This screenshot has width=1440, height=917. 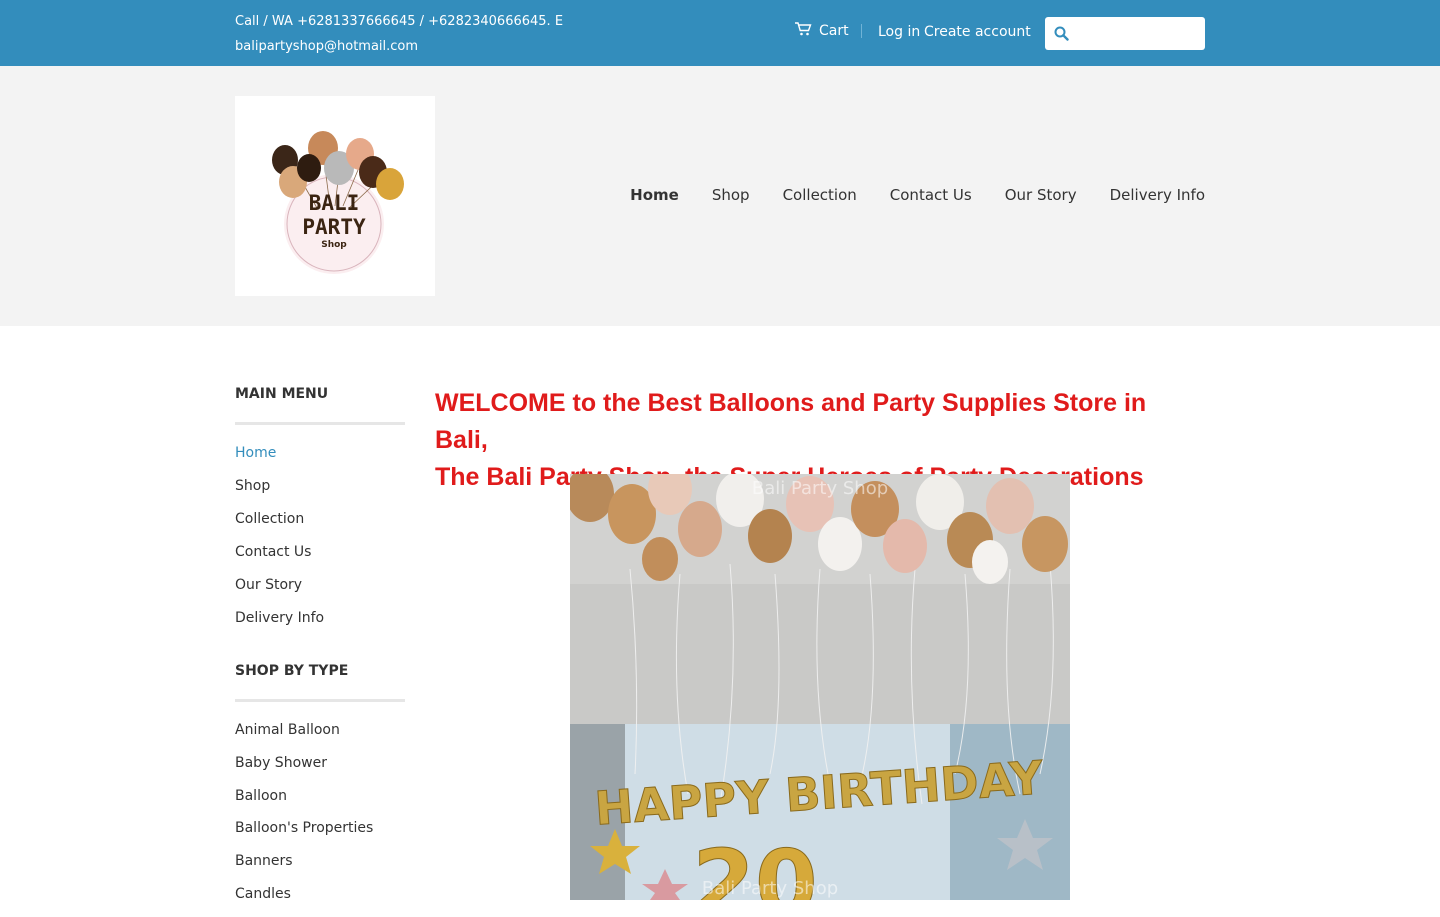 I want to click on logo-image: BALI PARTY Shop, so click(x=338, y=202).